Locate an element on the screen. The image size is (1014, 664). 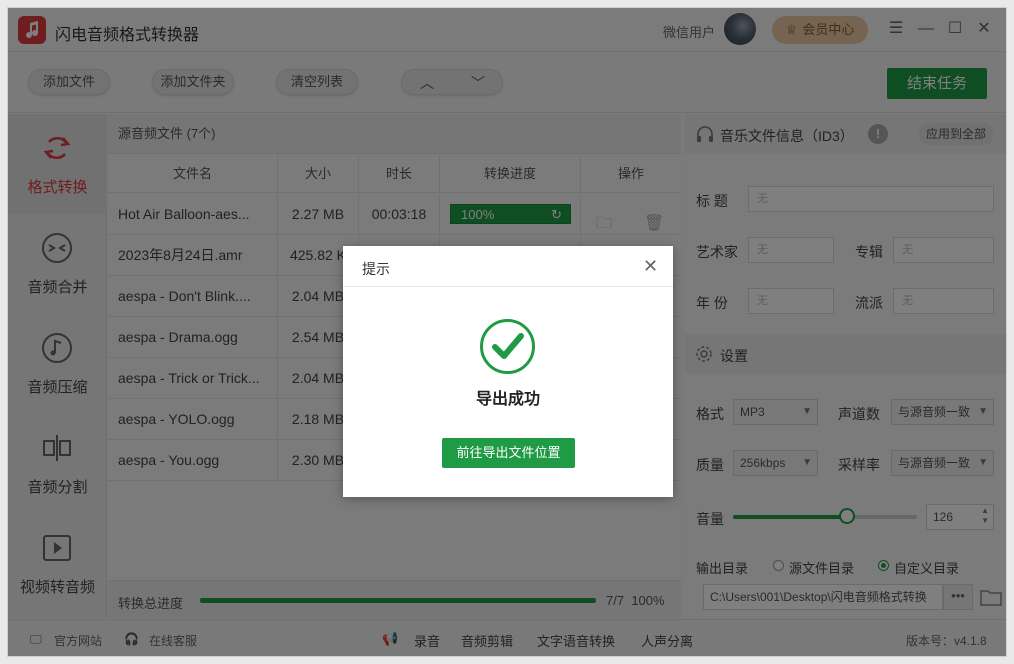
open-export-location-button: 前往导出文件位置 is located at coordinates (508, 453).